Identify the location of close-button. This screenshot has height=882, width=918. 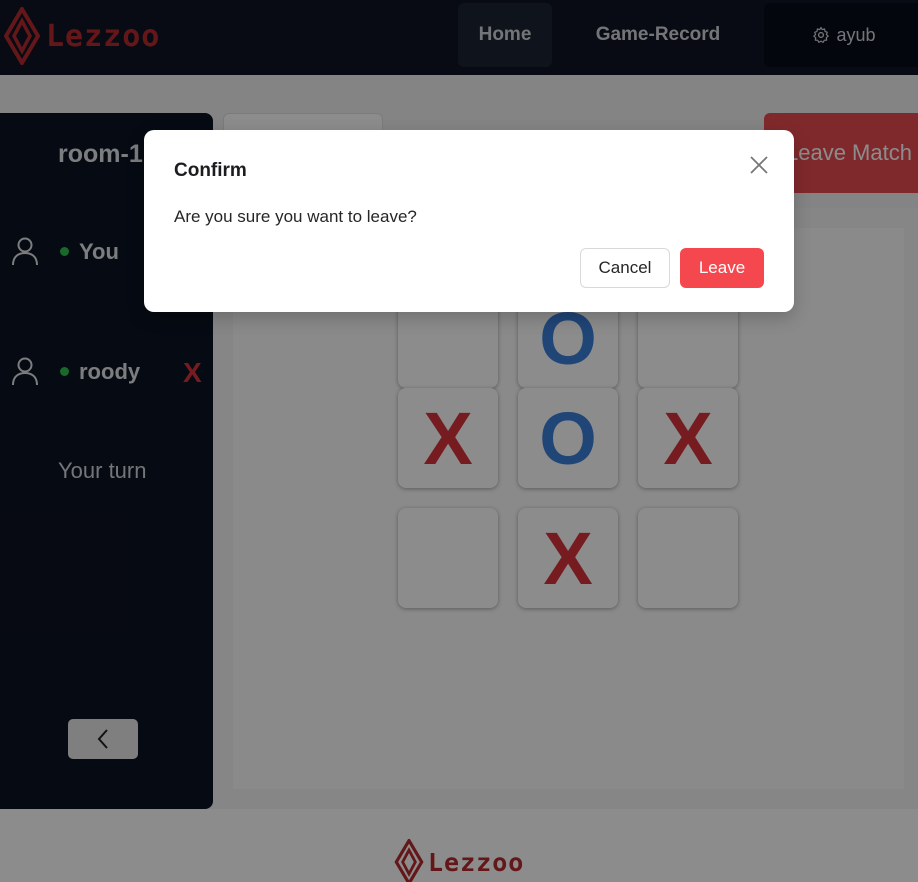
(759, 165).